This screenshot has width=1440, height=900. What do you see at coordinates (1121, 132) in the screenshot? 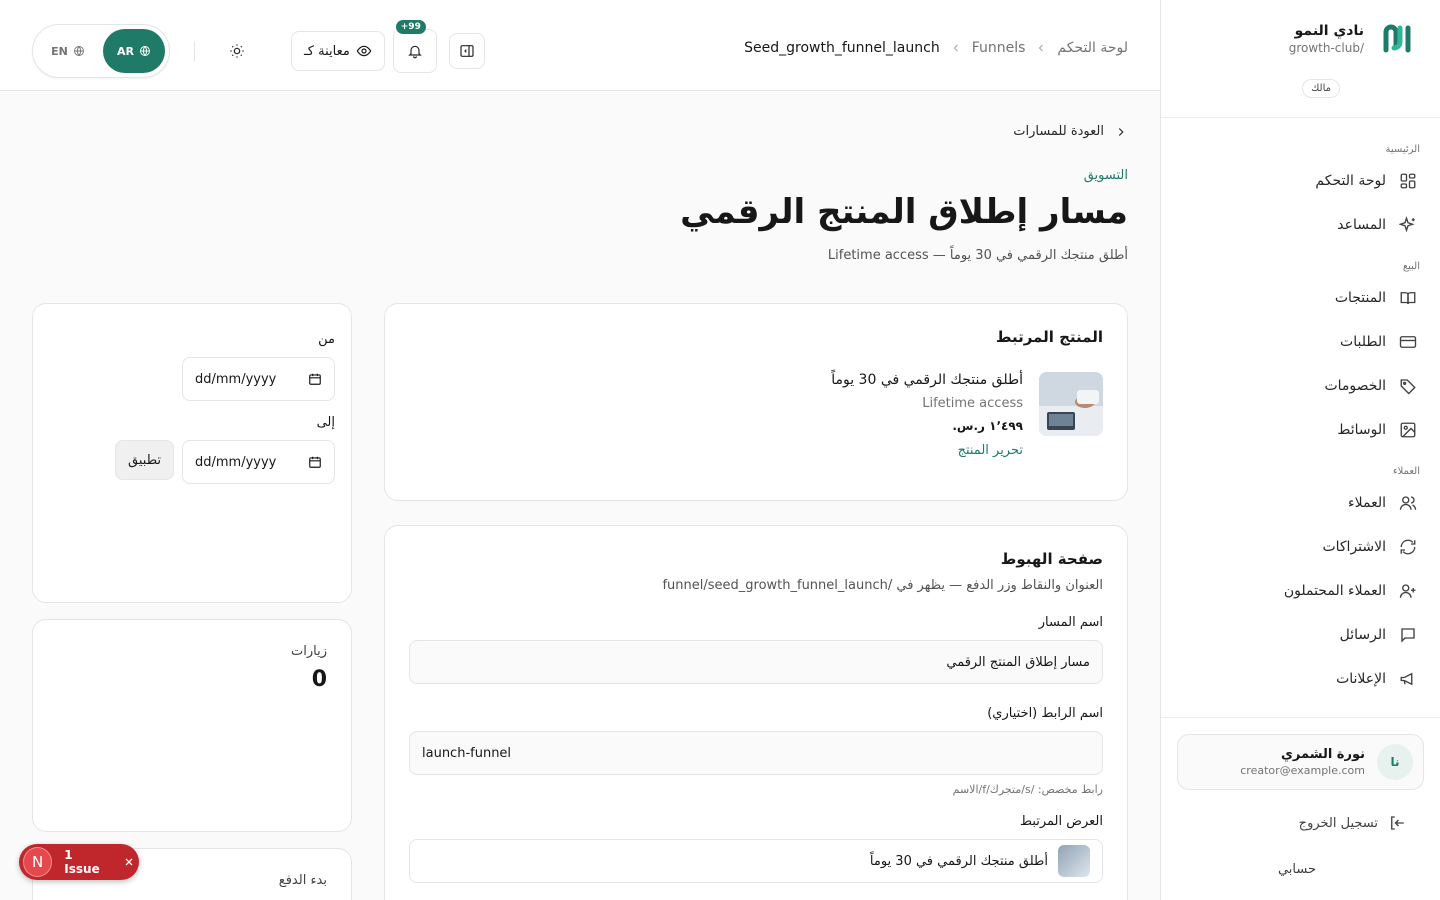
I see `chevron-right-icon` at bounding box center [1121, 132].